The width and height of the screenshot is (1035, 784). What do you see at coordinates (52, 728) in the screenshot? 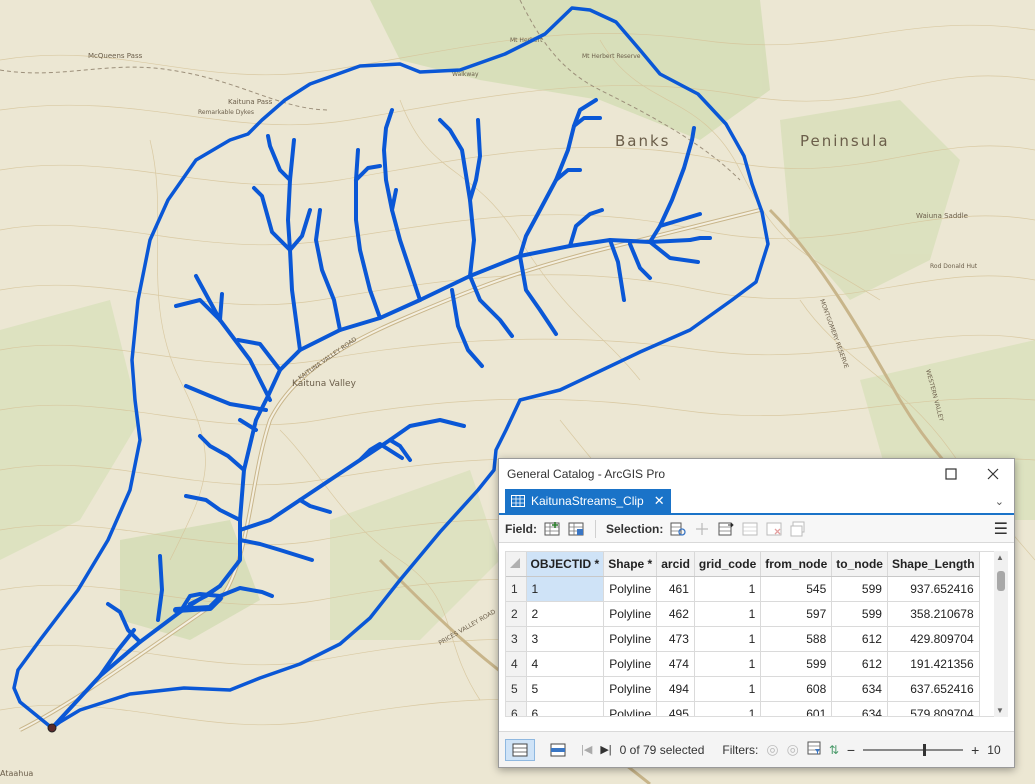
I see `outlet-point` at bounding box center [52, 728].